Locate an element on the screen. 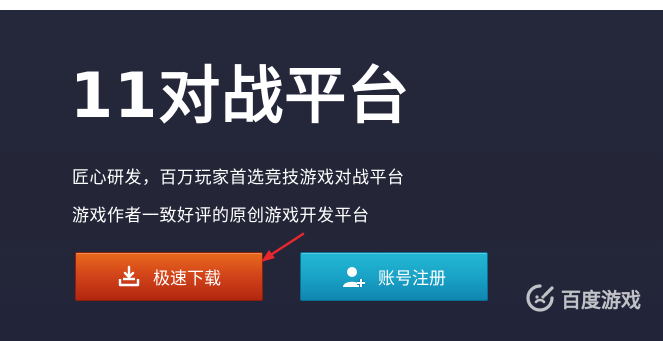 The height and width of the screenshot is (341, 663). tagline-primary: 匠心研发，百万玩家首选竞技游戏对战平台 is located at coordinates (238, 178).